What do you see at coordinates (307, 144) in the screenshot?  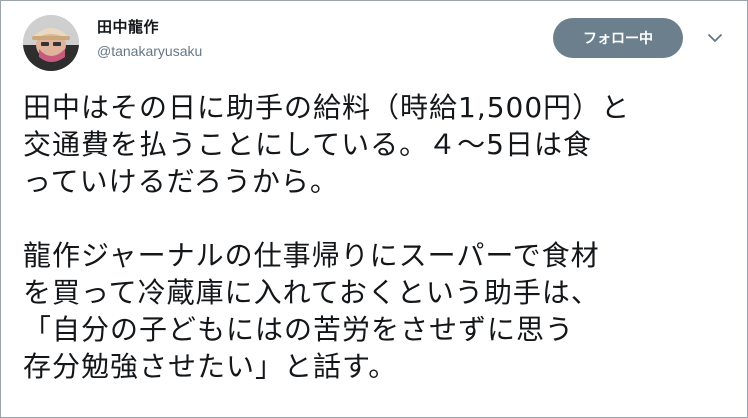 I see `tweet-line: 交通費を払うことにしている。４～5日は食` at bounding box center [307, 144].